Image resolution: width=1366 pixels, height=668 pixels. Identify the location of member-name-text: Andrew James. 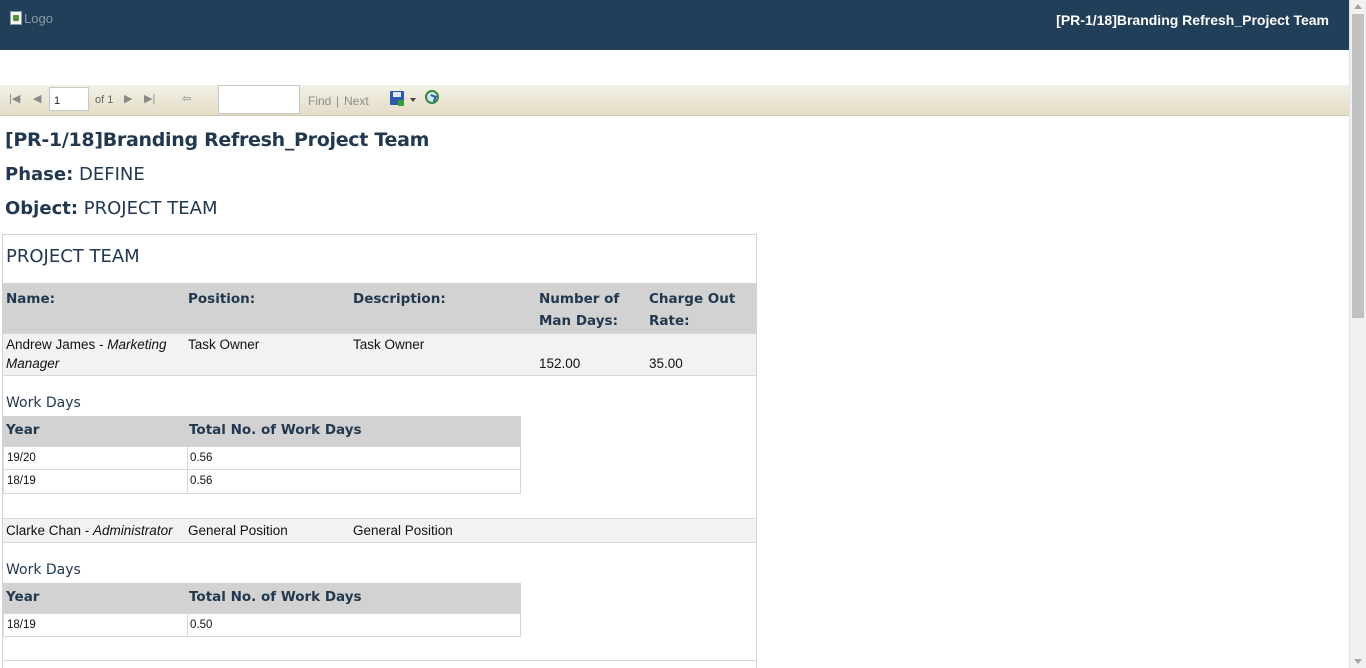
(51, 344).